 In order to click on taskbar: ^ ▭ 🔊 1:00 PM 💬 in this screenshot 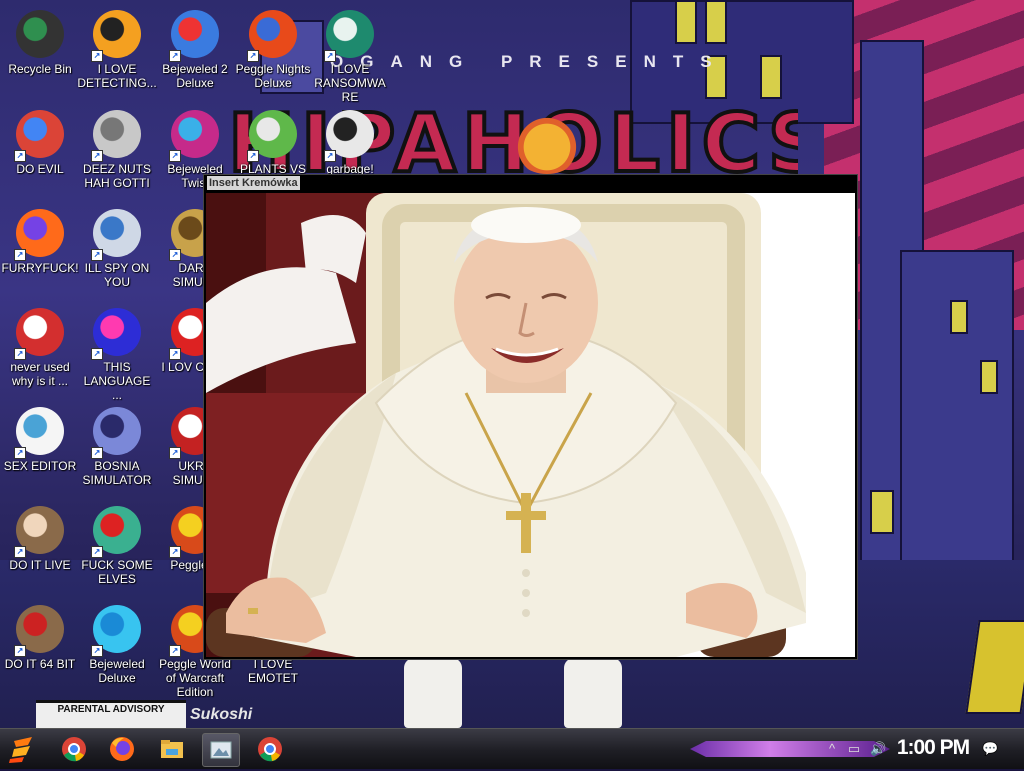, I will do `click(512, 748)`.